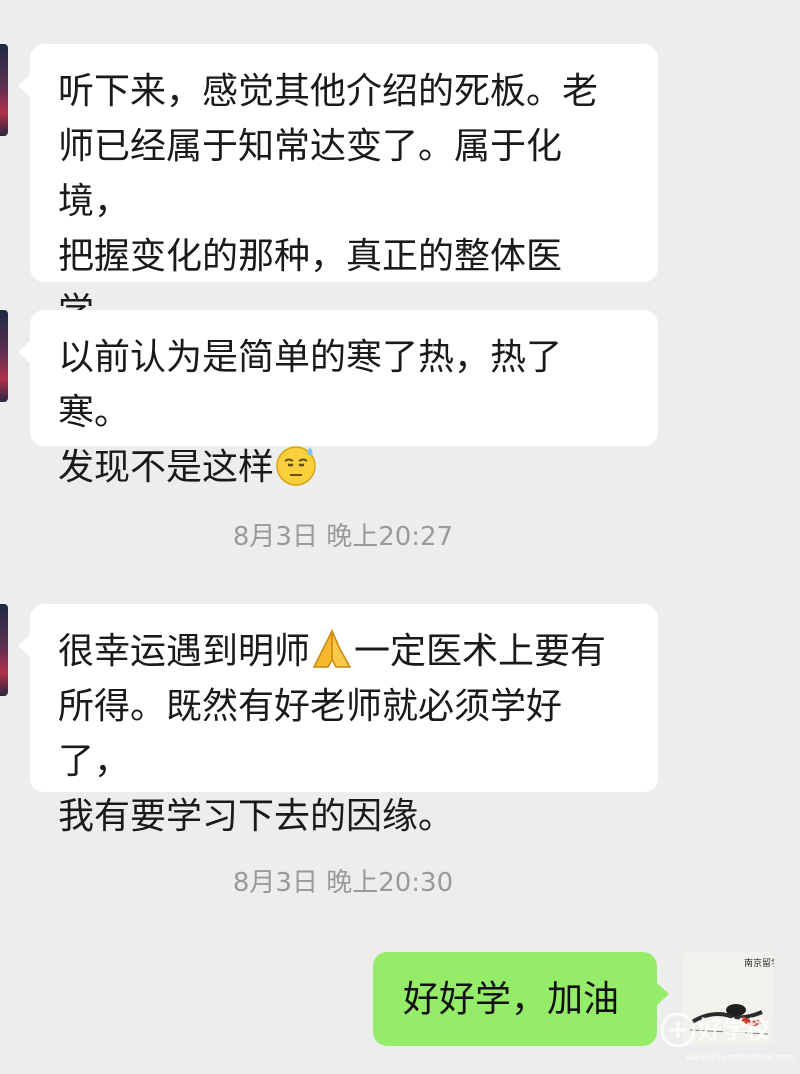 The image size is (800, 1074). Describe the element at coordinates (310, 174) in the screenshot. I see `message-line: 师已经属于知常达变了。属于化境，` at that location.